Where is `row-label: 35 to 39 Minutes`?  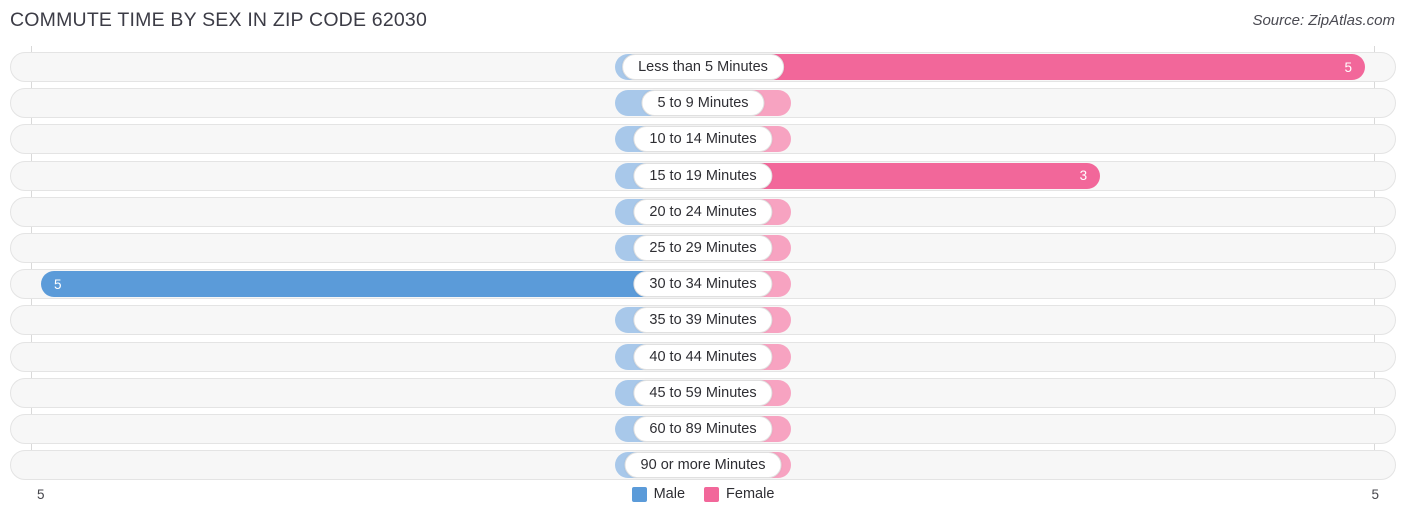 row-label: 35 to 39 Minutes is located at coordinates (703, 320).